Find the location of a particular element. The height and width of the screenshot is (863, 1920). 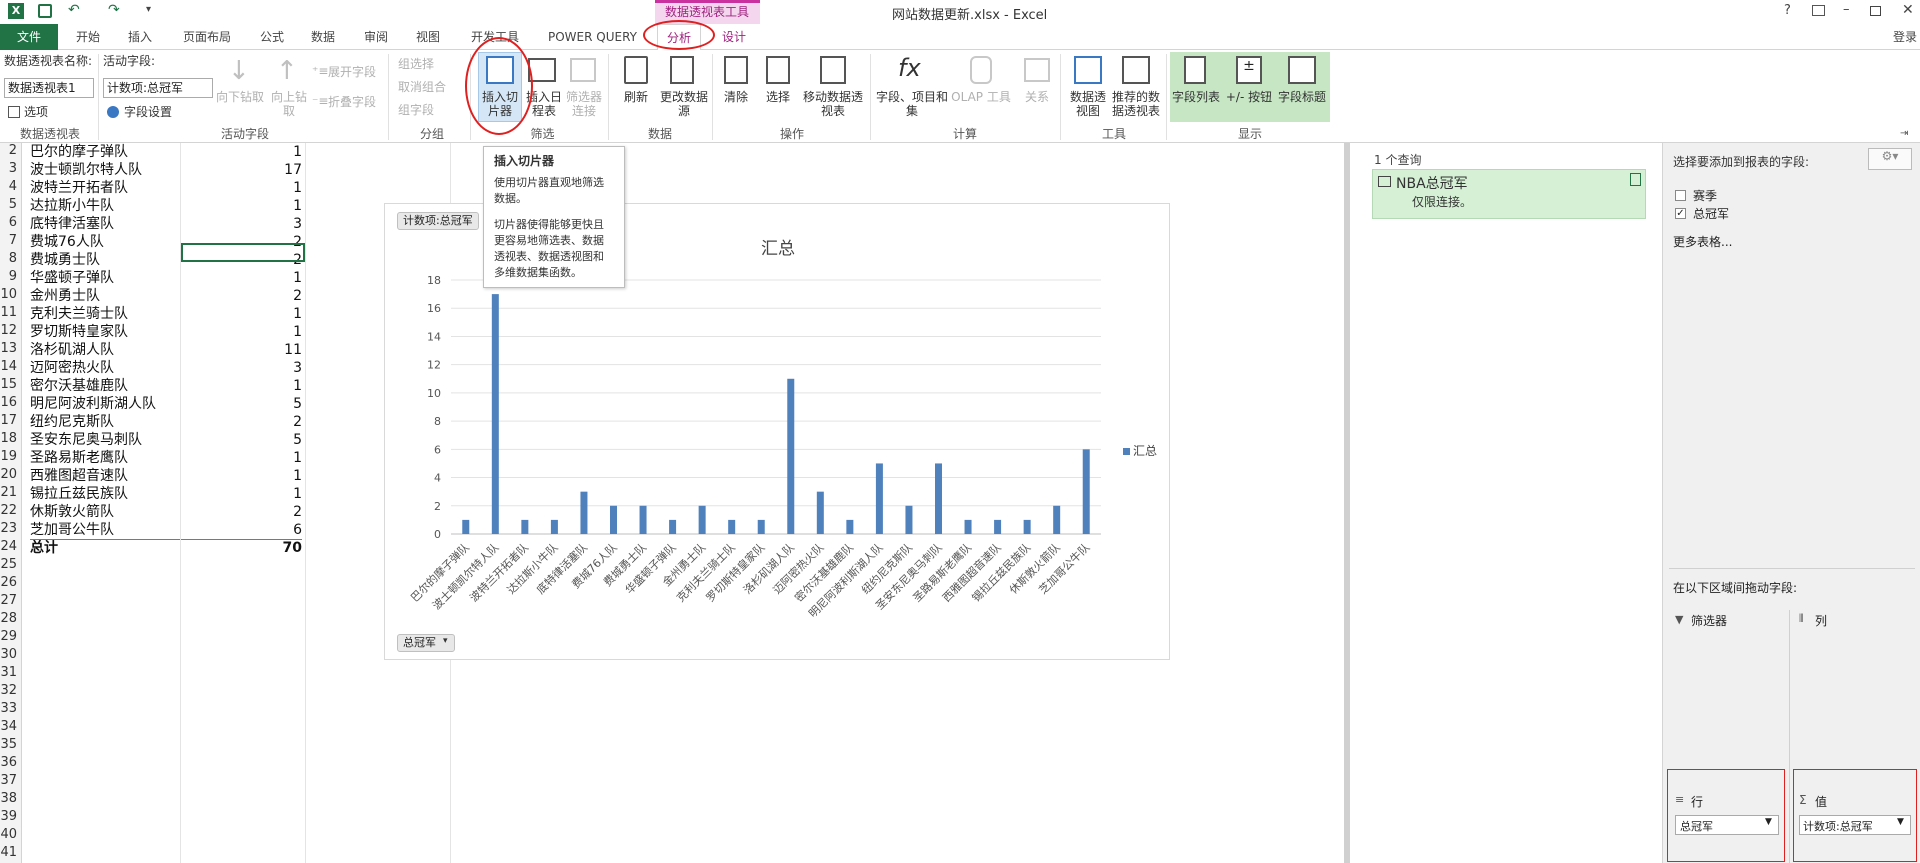

drill-up-button: 向上钻取 is located at coordinates (289, 104).